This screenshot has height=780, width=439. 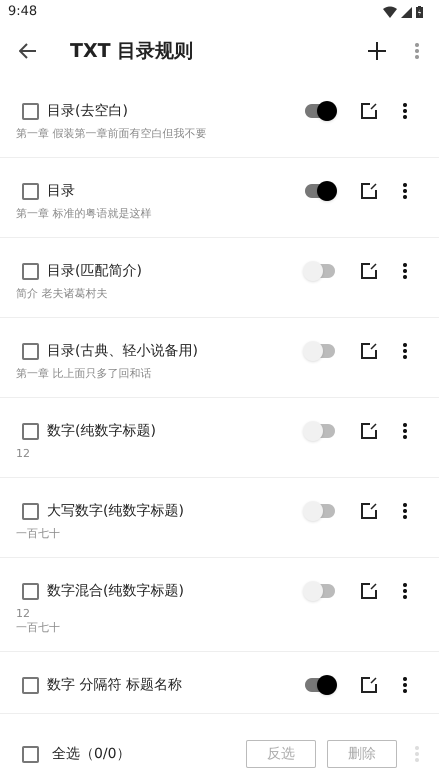 What do you see at coordinates (95, 271) in the screenshot?
I see `rule-name: 目录(匹配简介)` at bounding box center [95, 271].